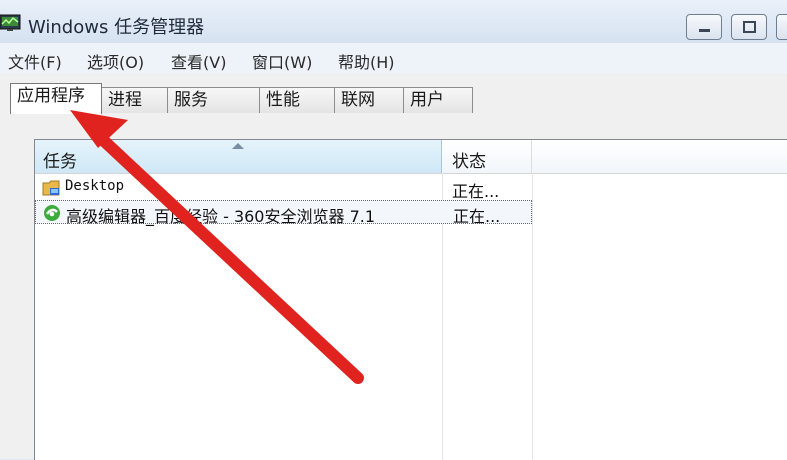 The height and width of the screenshot is (460, 787). What do you see at coordinates (704, 30) in the screenshot?
I see `minimize-icon` at bounding box center [704, 30].